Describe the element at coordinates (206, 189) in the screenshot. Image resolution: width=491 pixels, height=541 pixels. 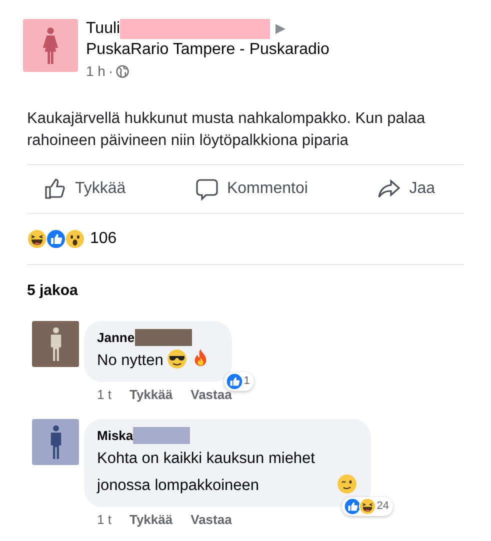
I see `speech-bubble-icon` at that location.